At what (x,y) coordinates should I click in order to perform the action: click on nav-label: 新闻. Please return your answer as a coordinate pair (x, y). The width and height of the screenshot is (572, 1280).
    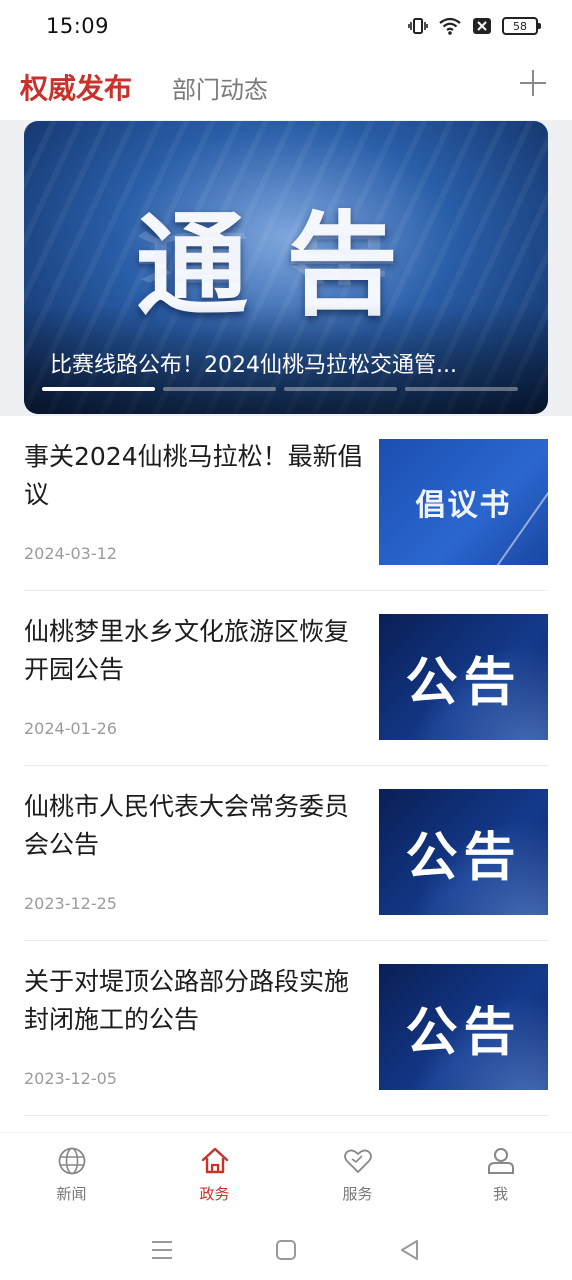
    Looking at the image, I should click on (71, 1194).